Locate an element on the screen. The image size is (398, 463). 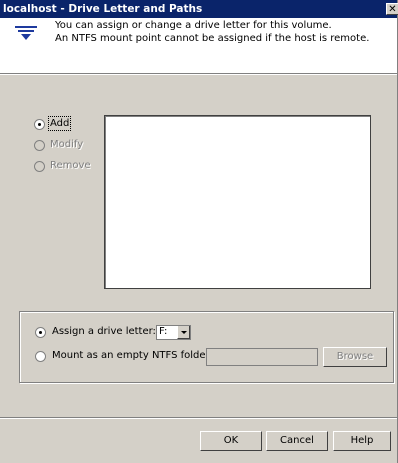
modify-radio-label: Modify is located at coordinates (66, 144).